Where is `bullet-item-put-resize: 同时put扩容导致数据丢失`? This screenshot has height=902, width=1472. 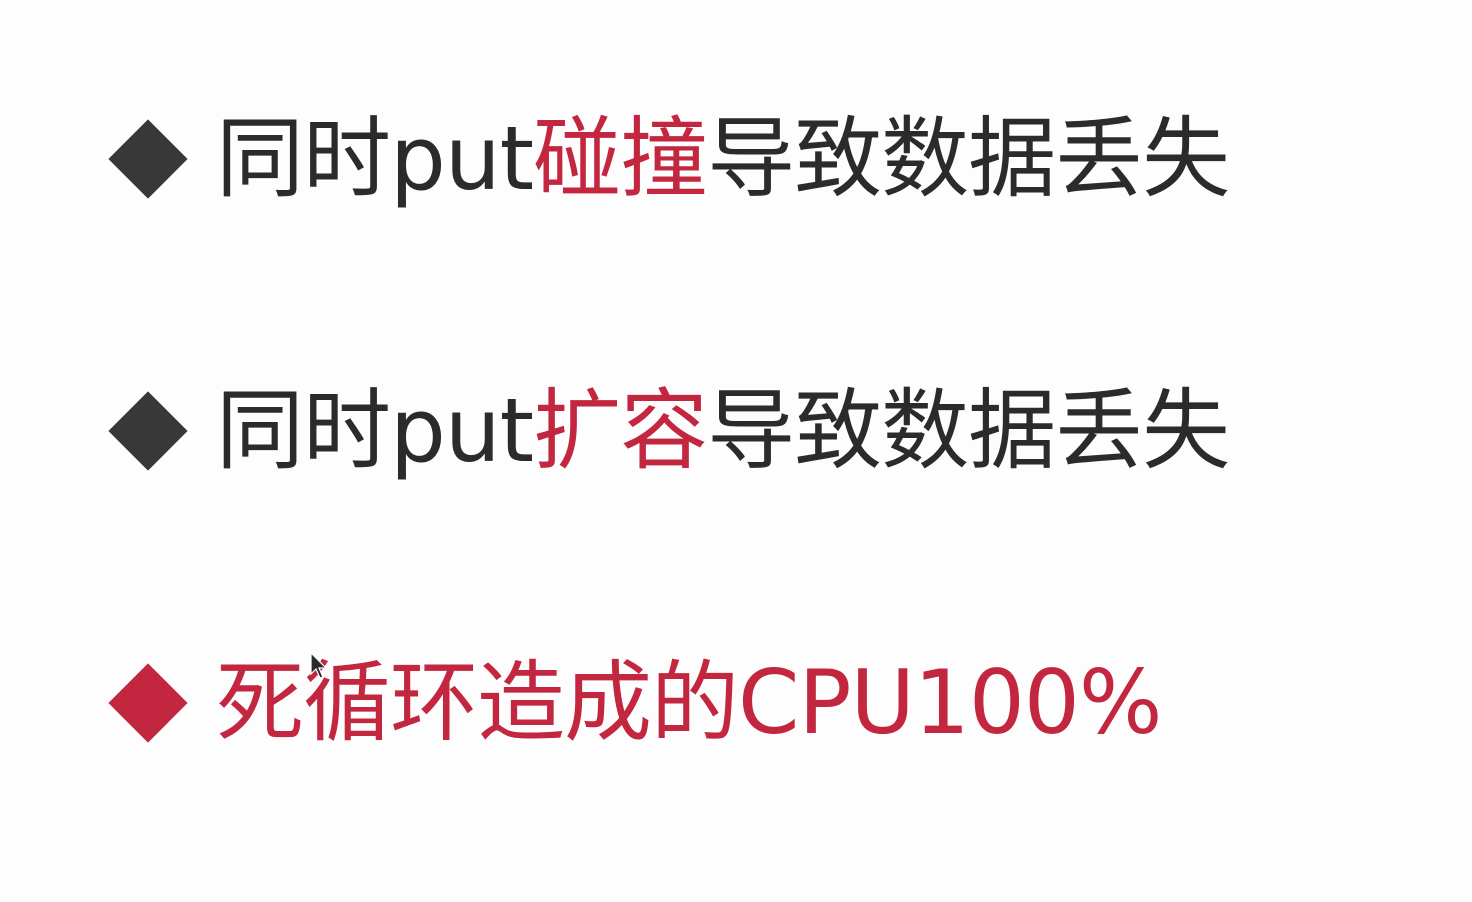 bullet-item-put-resize: 同时put扩容导致数据丢失 is located at coordinates (669, 431).